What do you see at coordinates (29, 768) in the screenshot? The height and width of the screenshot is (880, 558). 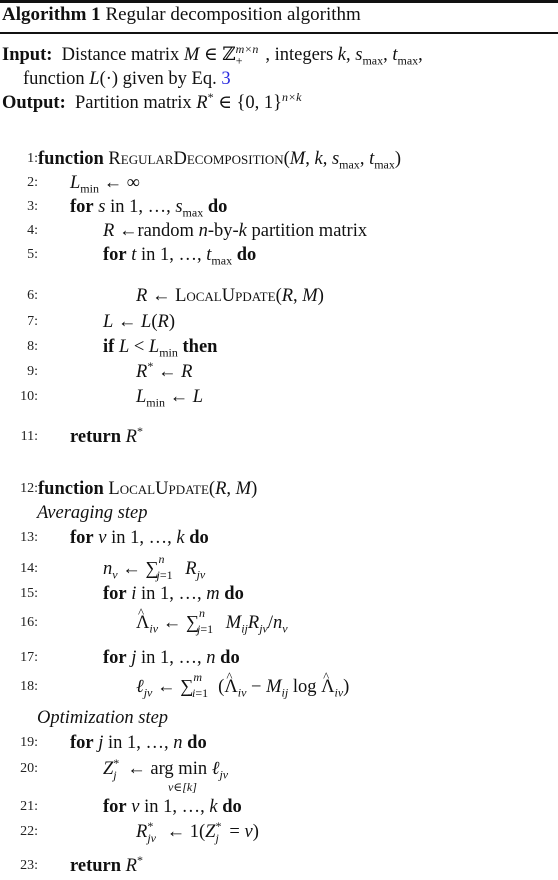 I see `line-number: 20:` at bounding box center [29, 768].